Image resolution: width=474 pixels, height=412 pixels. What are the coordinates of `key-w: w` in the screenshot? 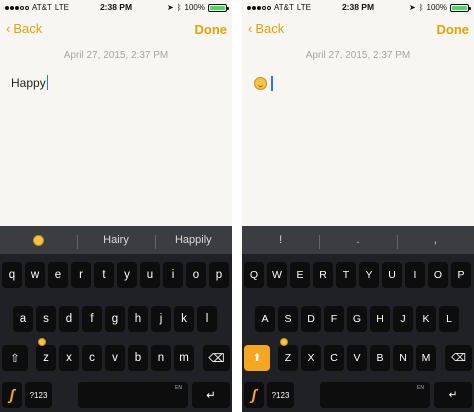 It's located at (35, 275).